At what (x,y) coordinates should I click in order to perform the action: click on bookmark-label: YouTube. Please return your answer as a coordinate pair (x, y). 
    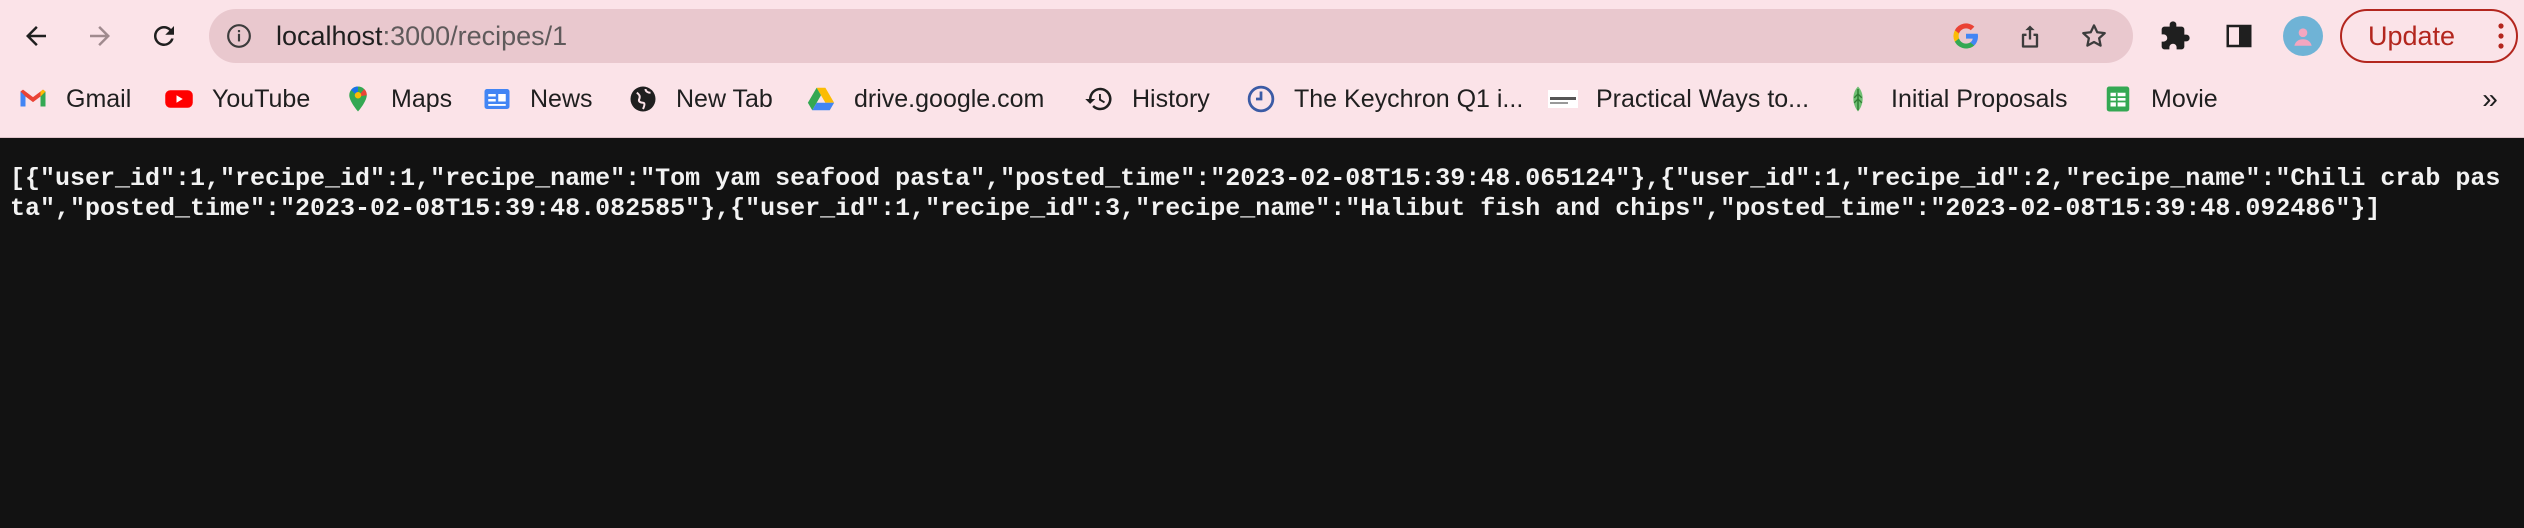
    Looking at the image, I should click on (261, 98).